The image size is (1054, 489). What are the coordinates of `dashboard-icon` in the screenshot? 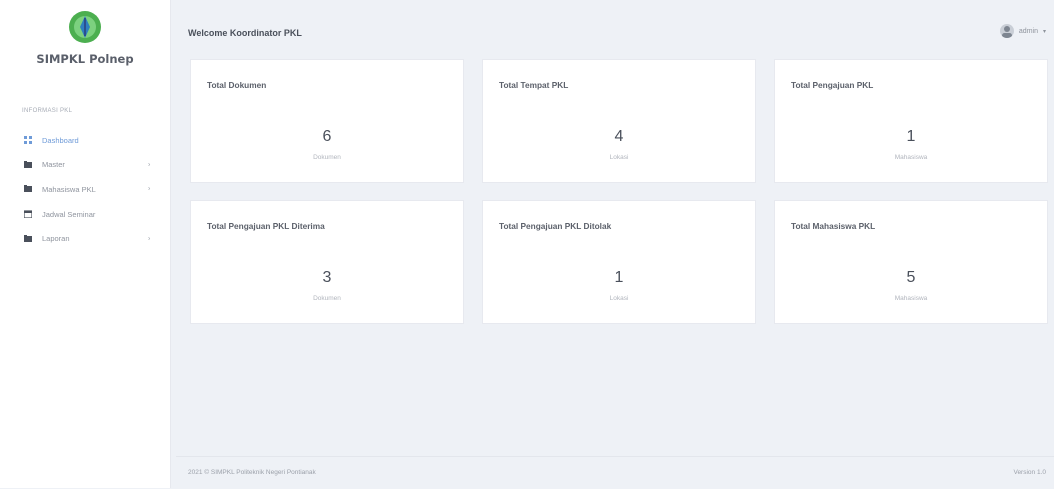 It's located at (31, 140).